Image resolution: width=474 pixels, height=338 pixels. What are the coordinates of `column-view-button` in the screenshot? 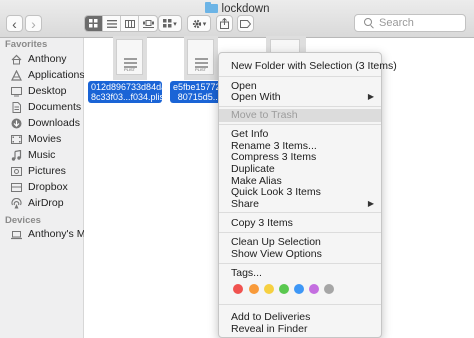 It's located at (130, 23).